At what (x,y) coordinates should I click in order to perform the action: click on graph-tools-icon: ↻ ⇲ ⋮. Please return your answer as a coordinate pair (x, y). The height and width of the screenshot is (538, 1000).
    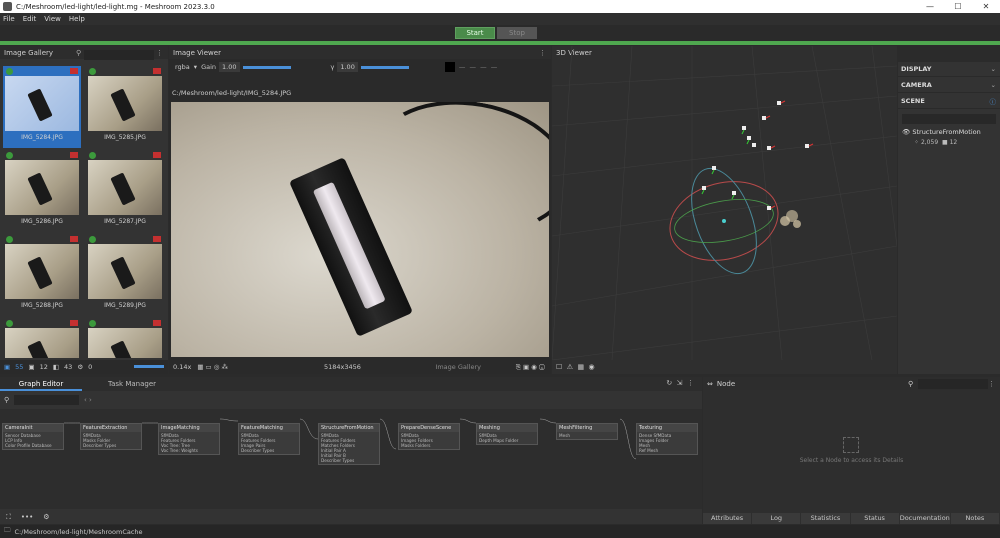
    Looking at the image, I should click on (680, 383).